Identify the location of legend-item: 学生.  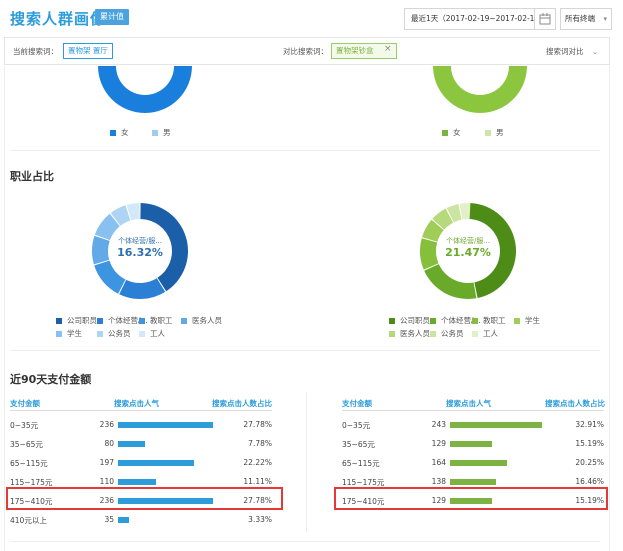
(527, 320).